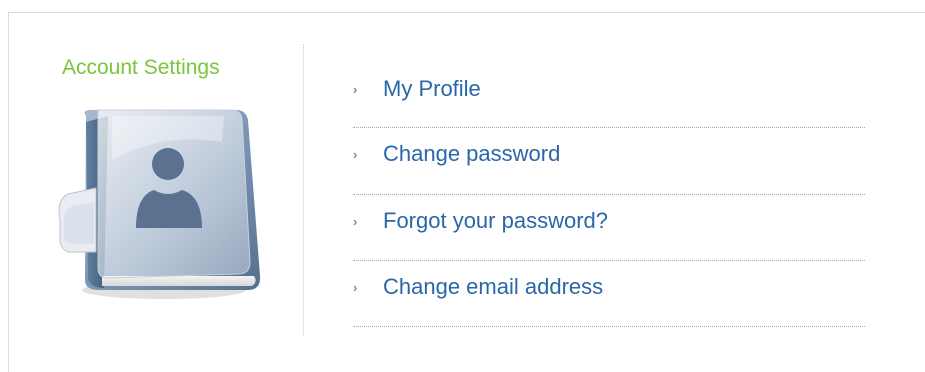 The width and height of the screenshot is (925, 372). What do you see at coordinates (609, 161) in the screenshot?
I see `menu-item-change-password: › Change password` at bounding box center [609, 161].